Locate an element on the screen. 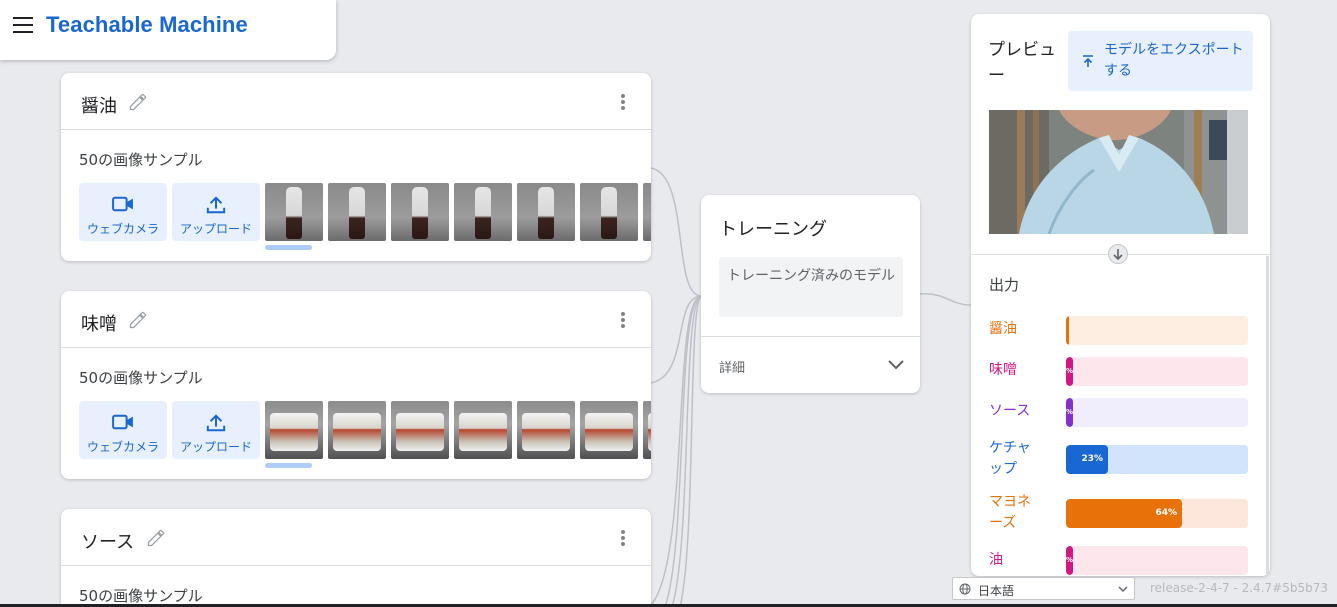 The image size is (1337, 607). output-label: 醤油 is located at coordinates (1003, 329).